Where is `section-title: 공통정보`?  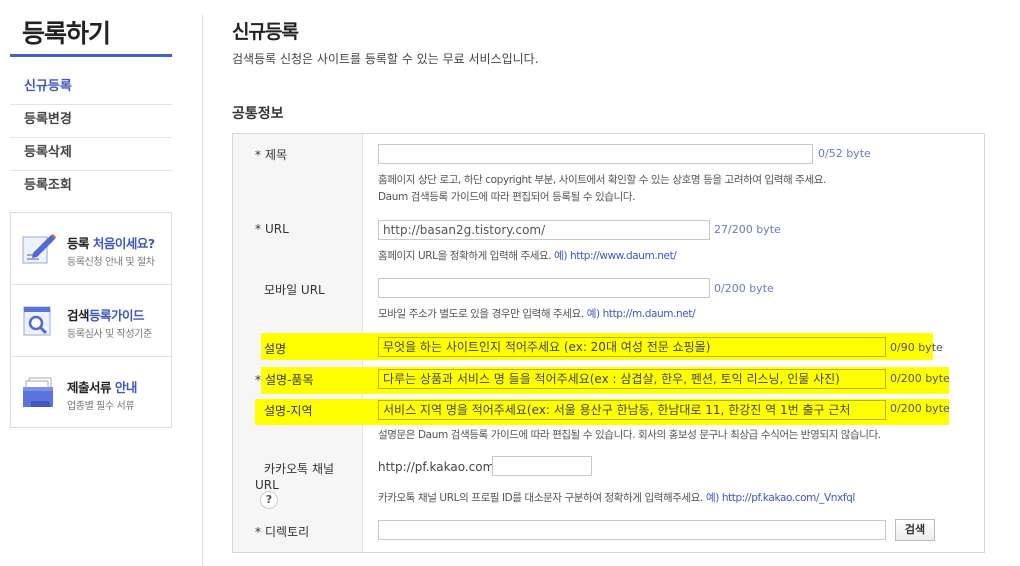 section-title: 공통정보 is located at coordinates (258, 114).